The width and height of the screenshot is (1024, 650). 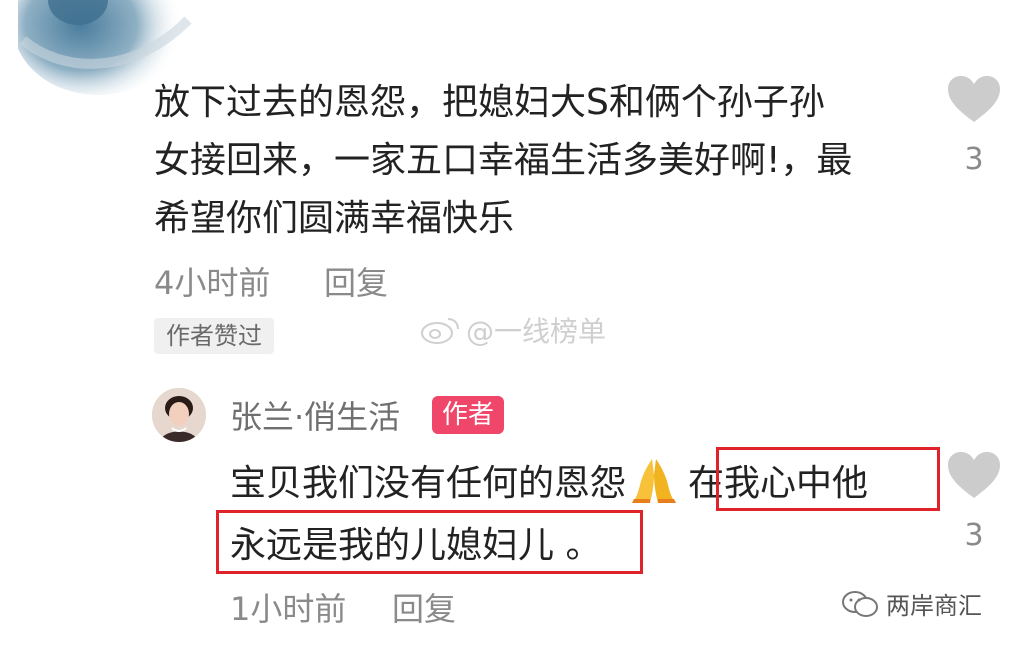 What do you see at coordinates (654, 481) in the screenshot?
I see `praying-hands-icon` at bounding box center [654, 481].